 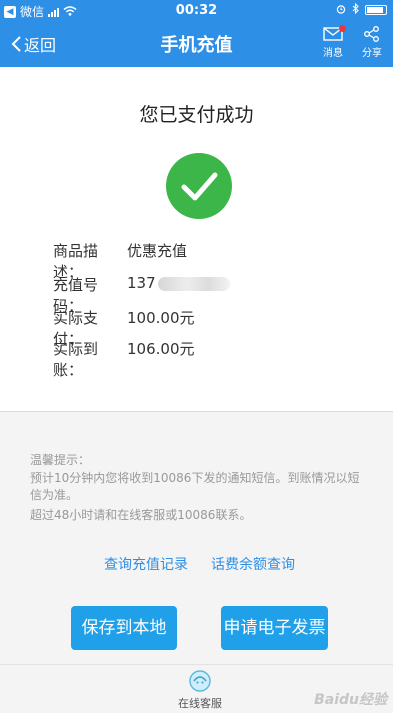 What do you see at coordinates (146, 564) in the screenshot?
I see `recharge-records-link: 查询充值记录` at bounding box center [146, 564].